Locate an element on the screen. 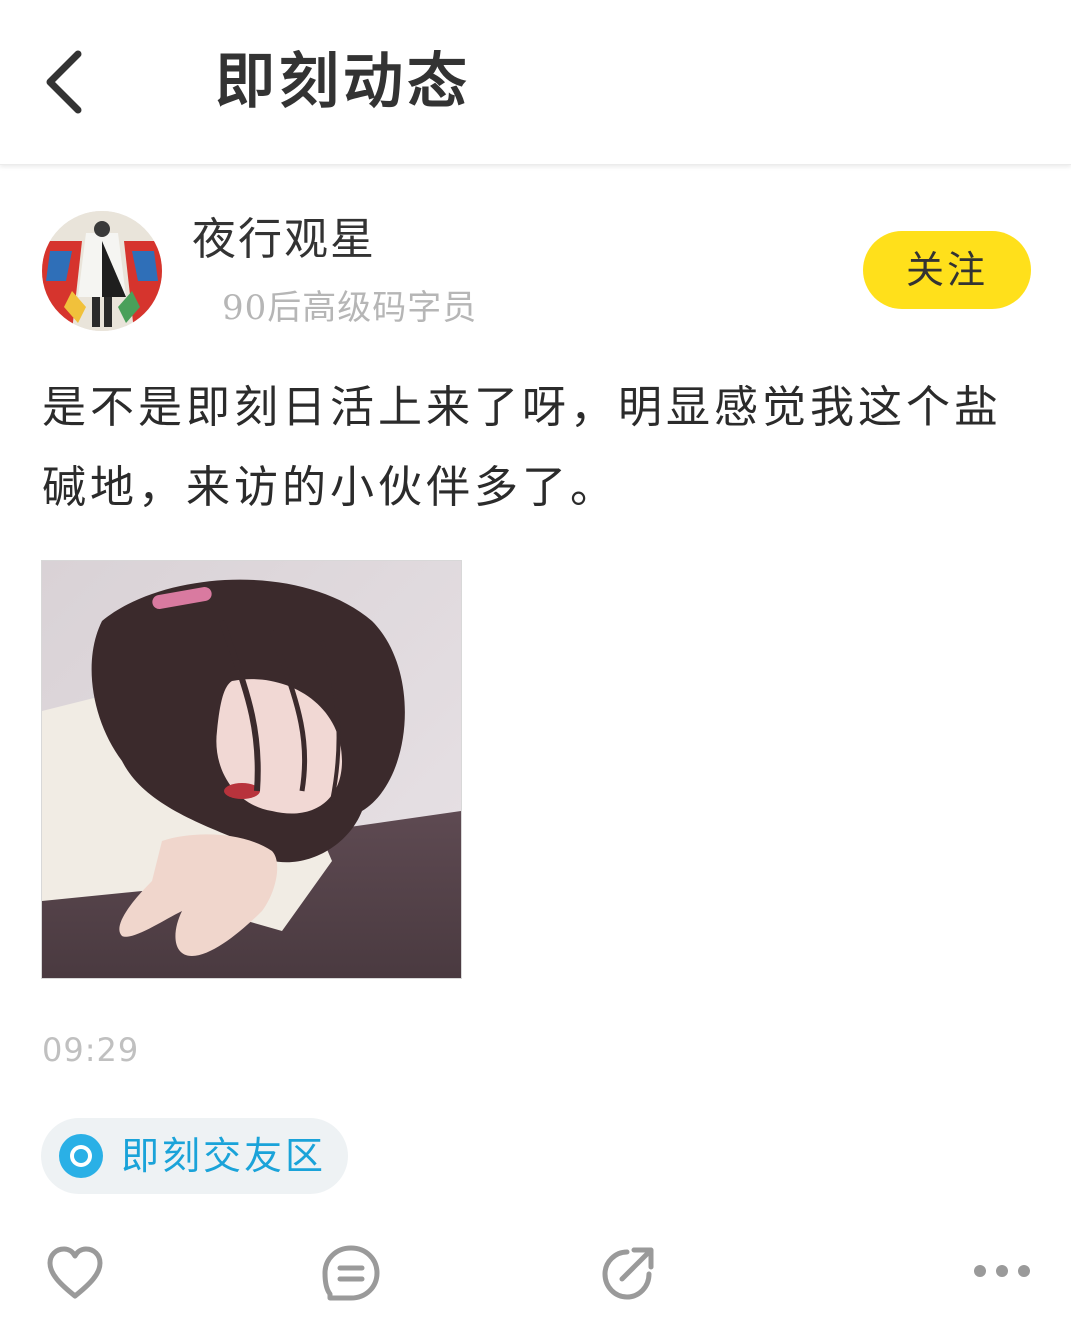 The height and width of the screenshot is (1324, 1071). user-tagline: 90后高级码字员 is located at coordinates (350, 308).